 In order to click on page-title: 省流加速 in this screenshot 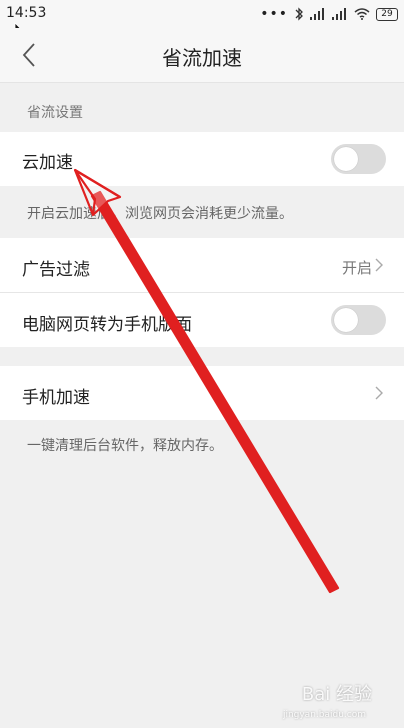, I will do `click(202, 58)`.